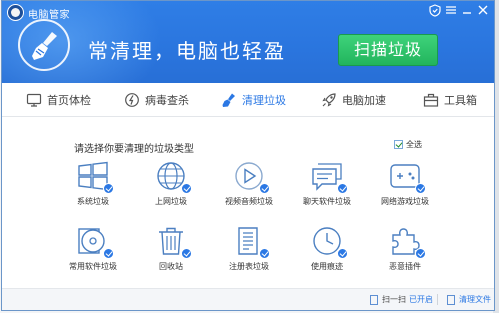 Image resolution: width=499 pixels, height=313 pixels. I want to click on gamepad-icon, so click(407, 177).